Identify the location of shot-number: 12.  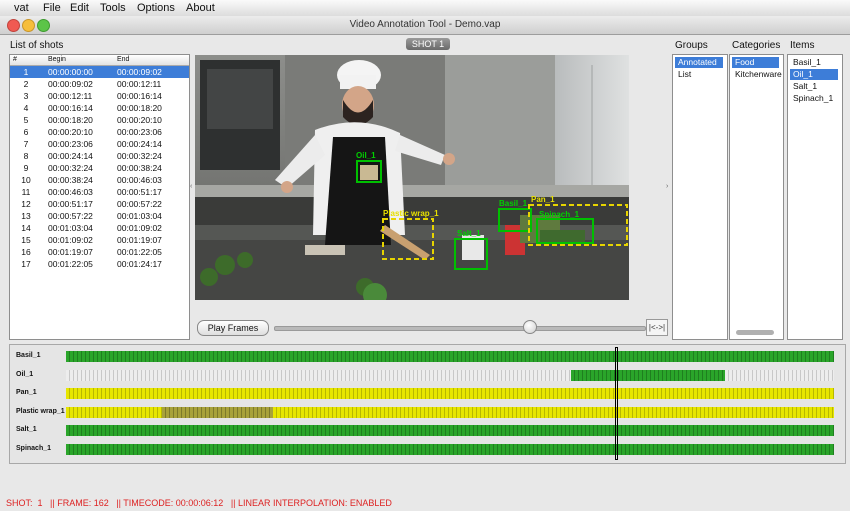
(26, 204).